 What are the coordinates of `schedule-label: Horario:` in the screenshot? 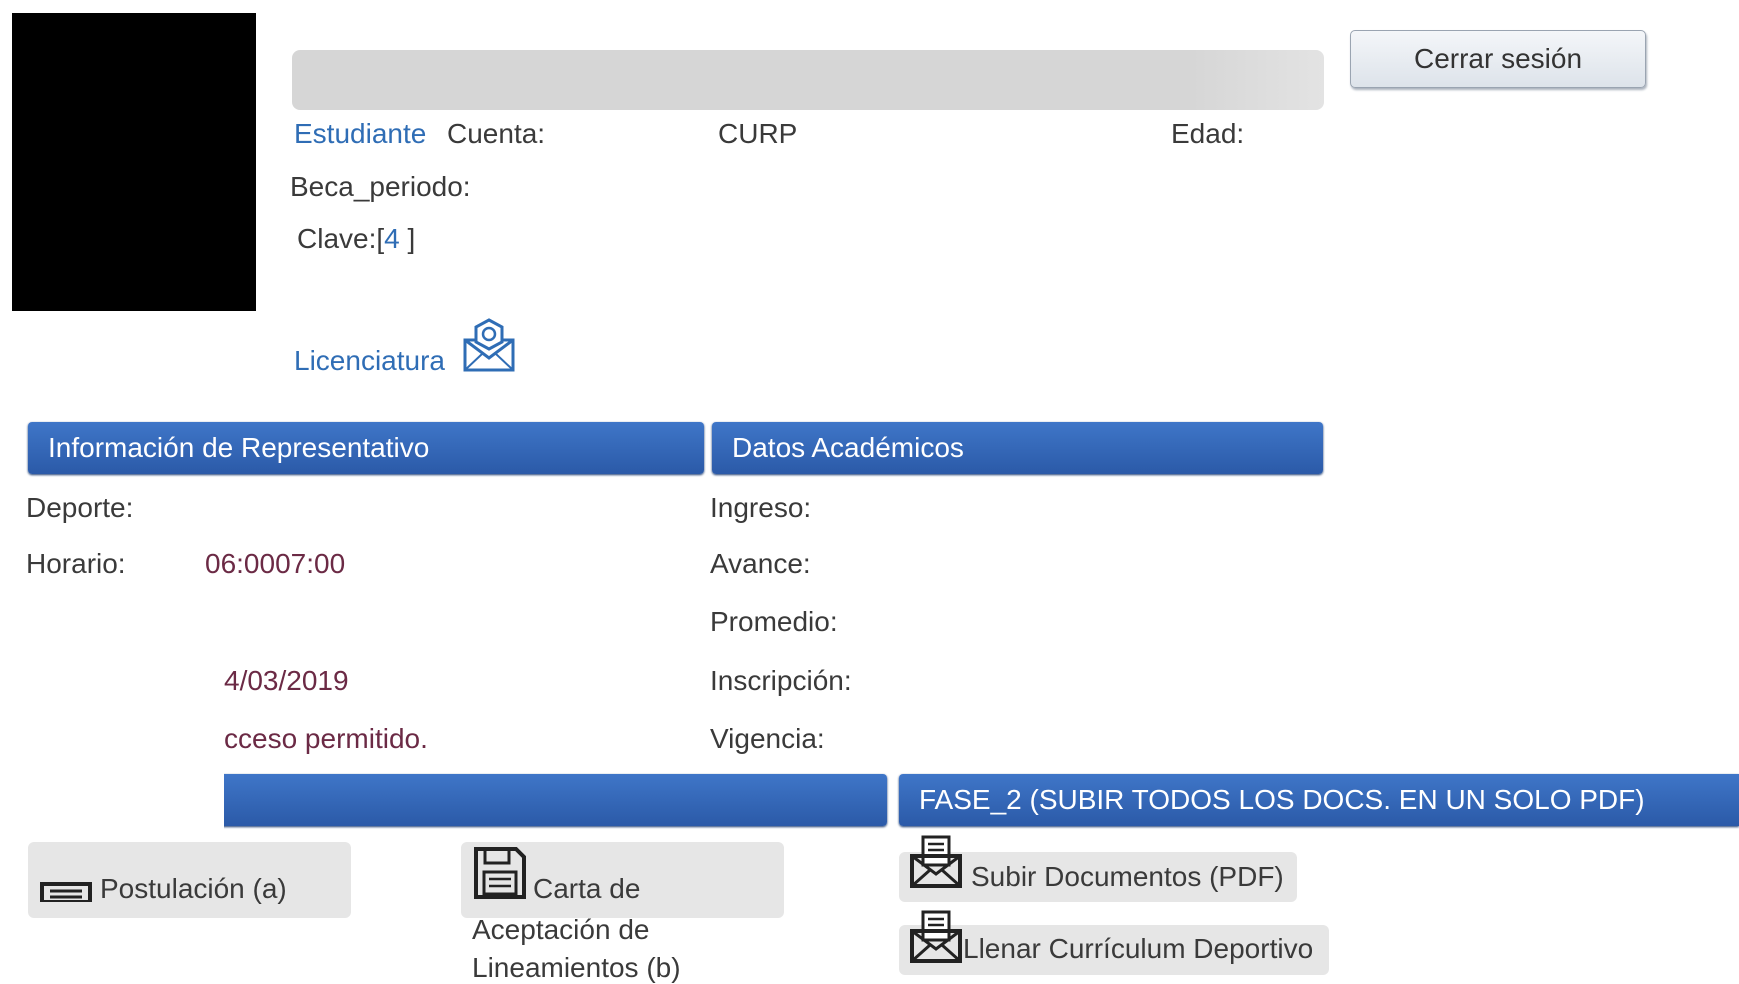 It's located at (76, 563).